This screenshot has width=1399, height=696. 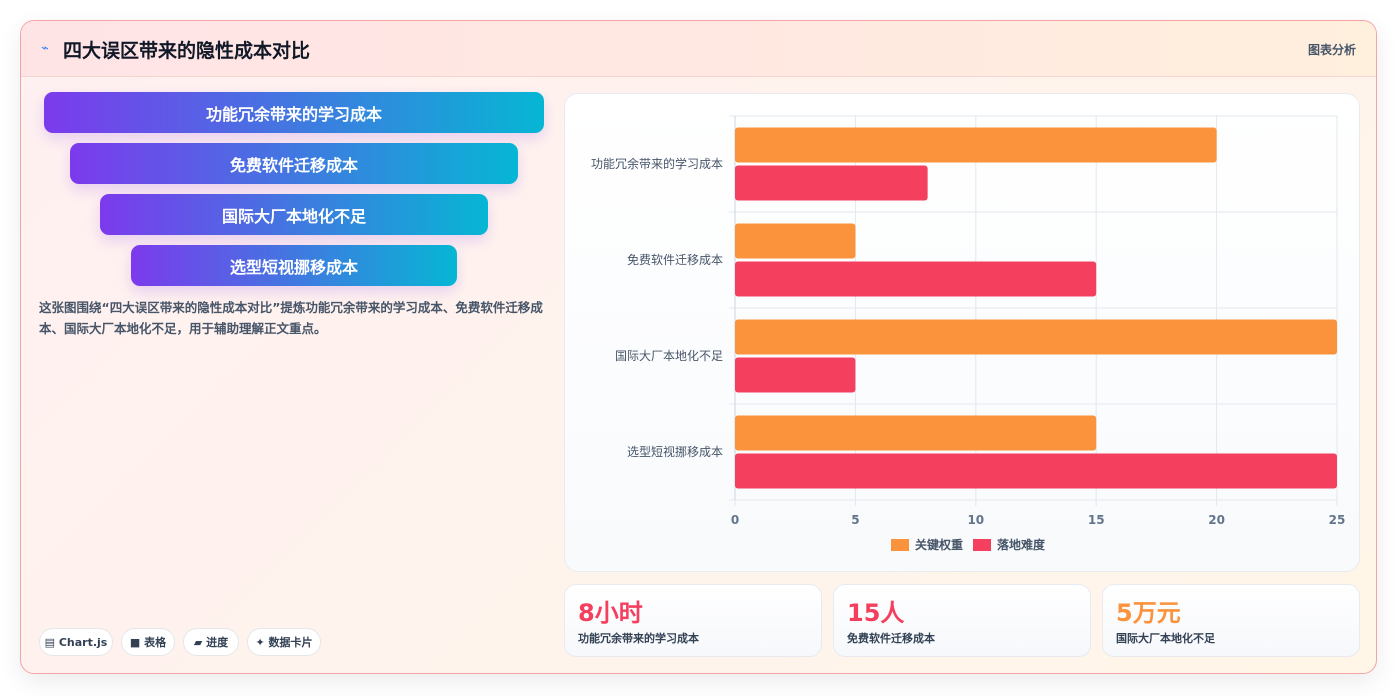 What do you see at coordinates (638, 638) in the screenshot?
I see `stat-label: 功能冗余带来的学习成本` at bounding box center [638, 638].